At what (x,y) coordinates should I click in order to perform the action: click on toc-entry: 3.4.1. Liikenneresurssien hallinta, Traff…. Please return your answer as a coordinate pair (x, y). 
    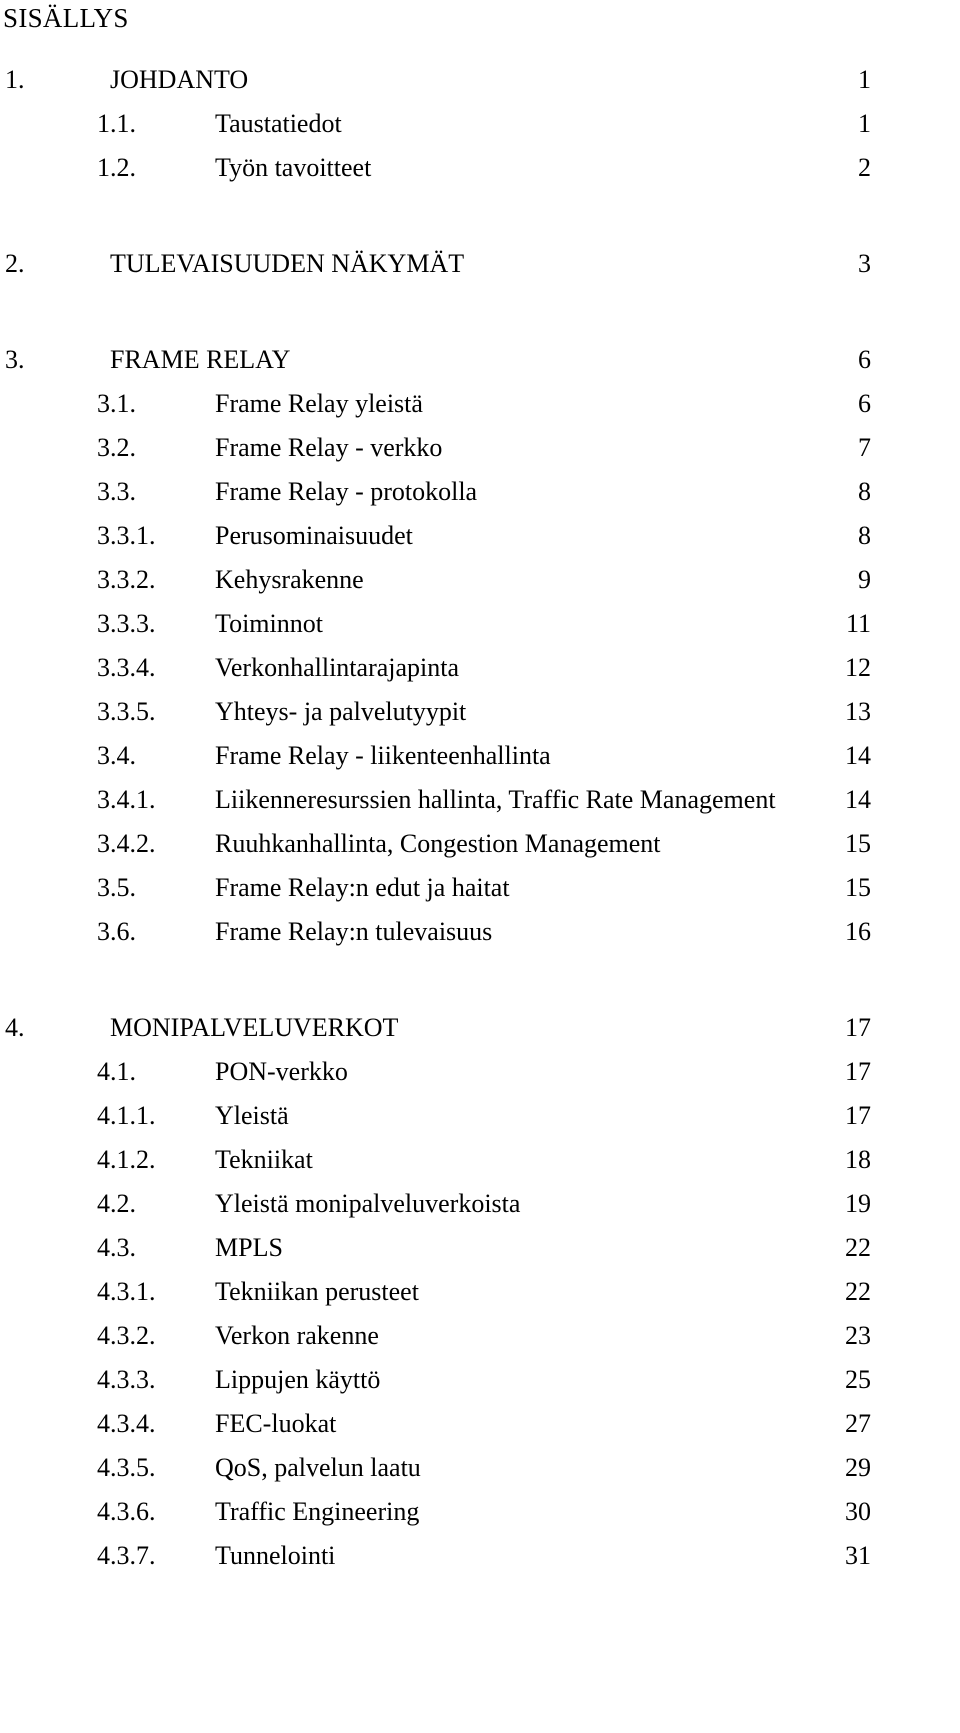
    Looking at the image, I should click on (480, 800).